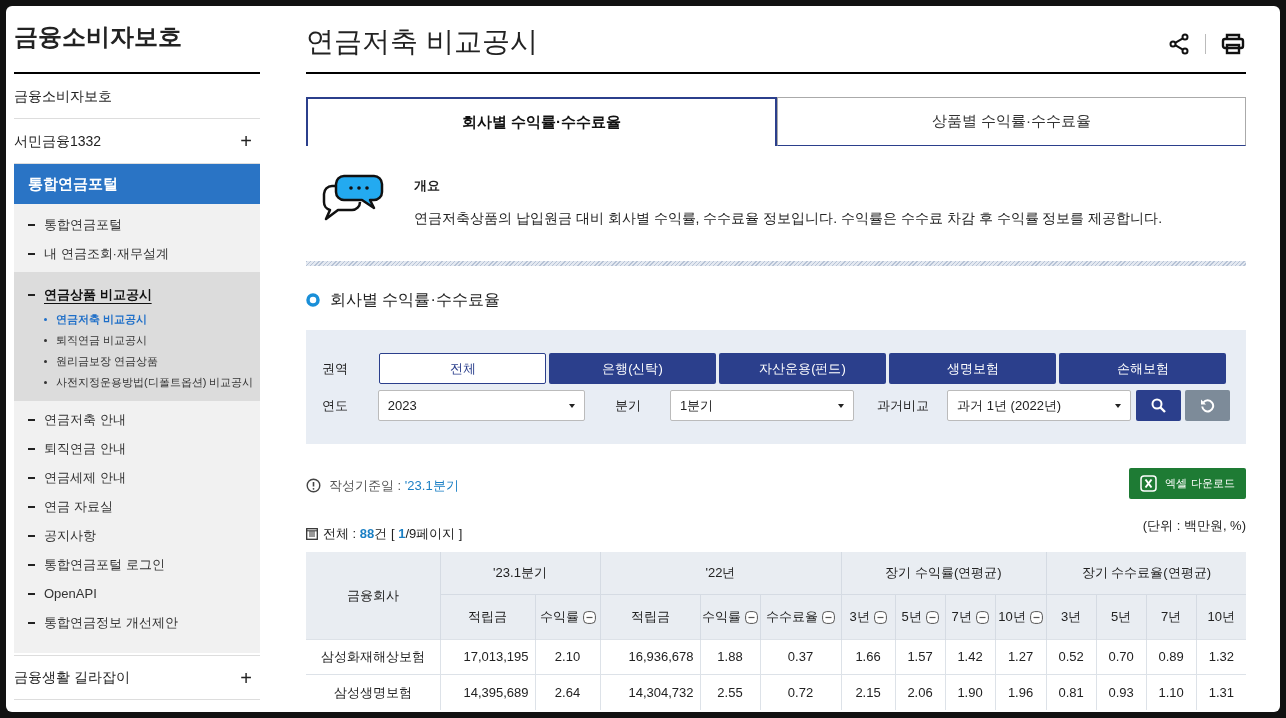 Image resolution: width=1286 pixels, height=718 pixels. What do you see at coordinates (632, 368) in the screenshot?
I see `region-button: 은행(신탁)` at bounding box center [632, 368].